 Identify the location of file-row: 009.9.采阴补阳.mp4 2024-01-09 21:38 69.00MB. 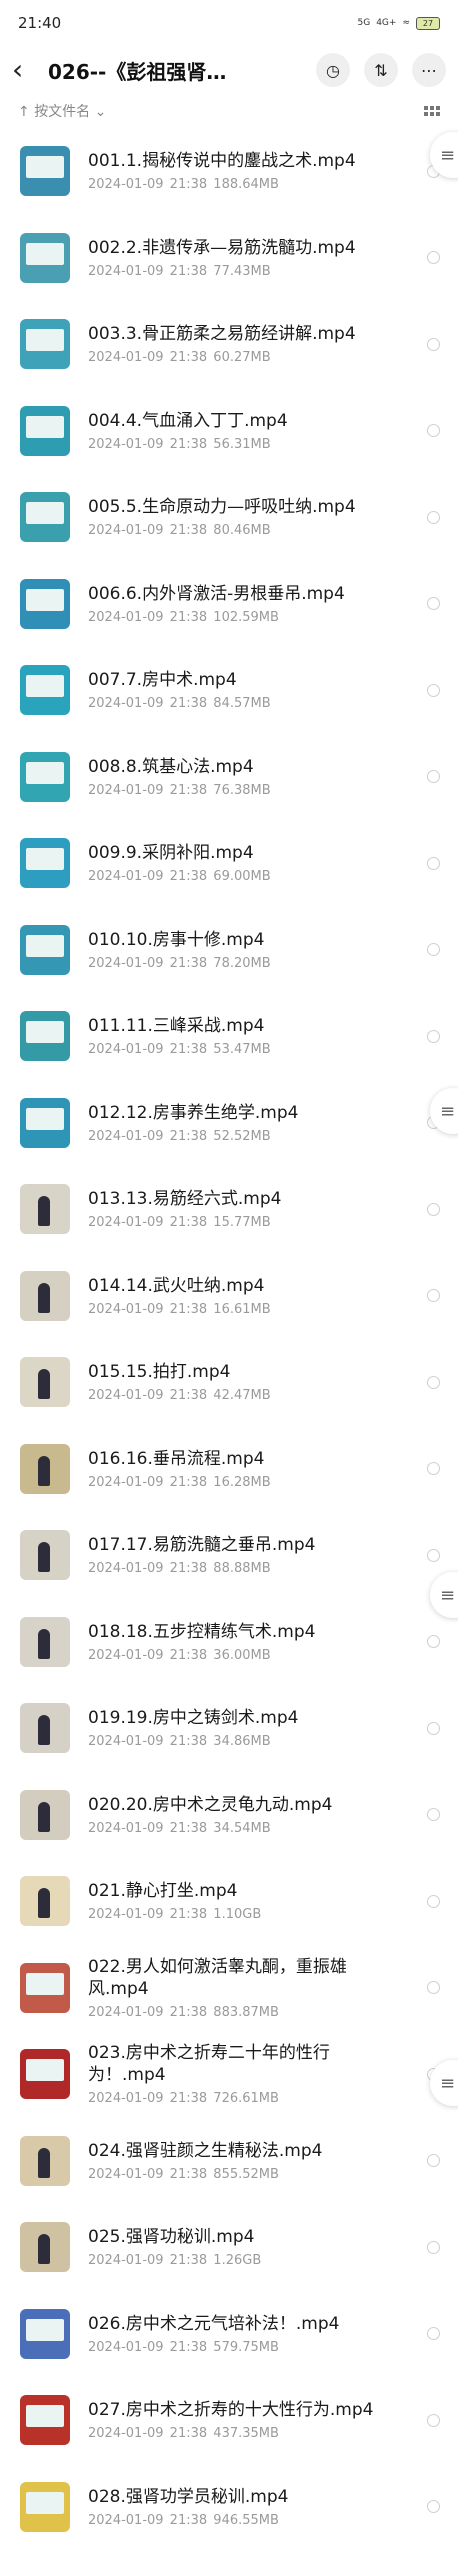
(229, 863).